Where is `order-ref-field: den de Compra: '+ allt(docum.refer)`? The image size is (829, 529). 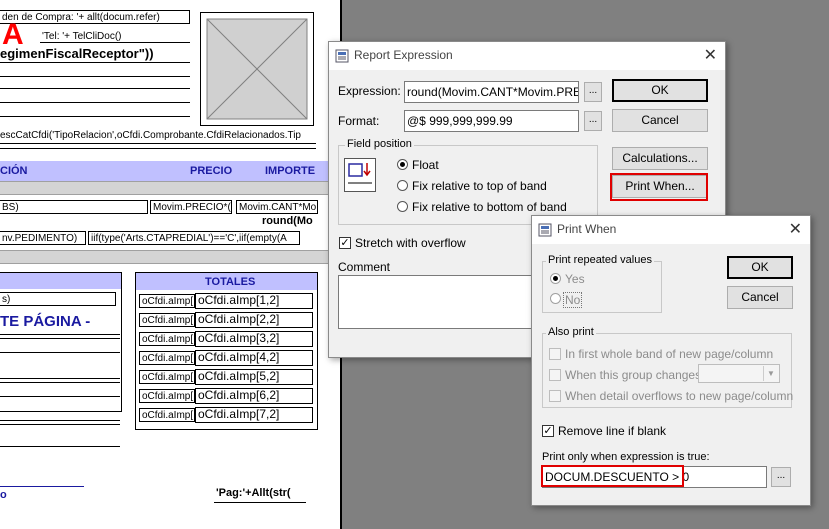
order-ref-field: den de Compra: '+ allt(docum.refer) is located at coordinates (95, 17).